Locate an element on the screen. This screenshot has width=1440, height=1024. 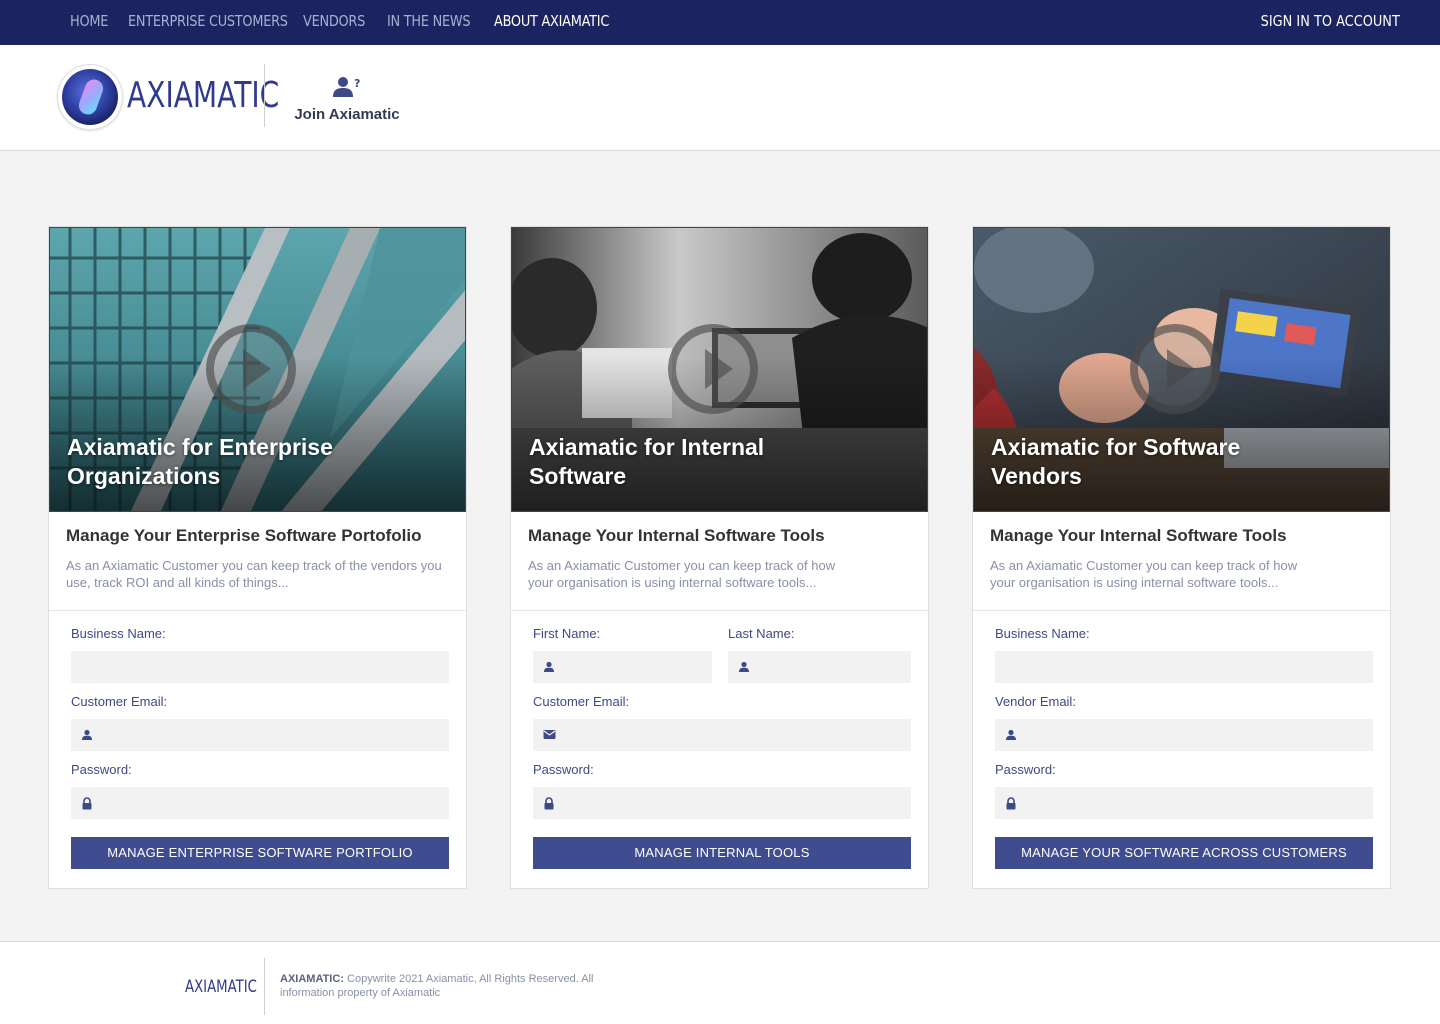
join-button: ? Join Axiamatic is located at coordinates (347, 99).